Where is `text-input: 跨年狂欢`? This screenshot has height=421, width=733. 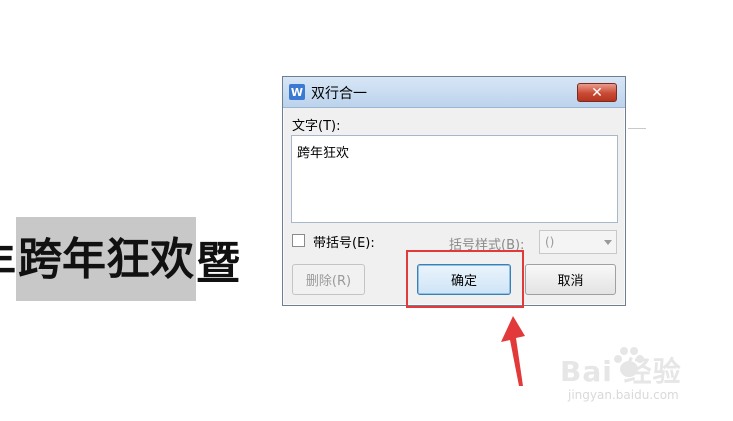
text-input: 跨年狂欢 is located at coordinates (454, 179).